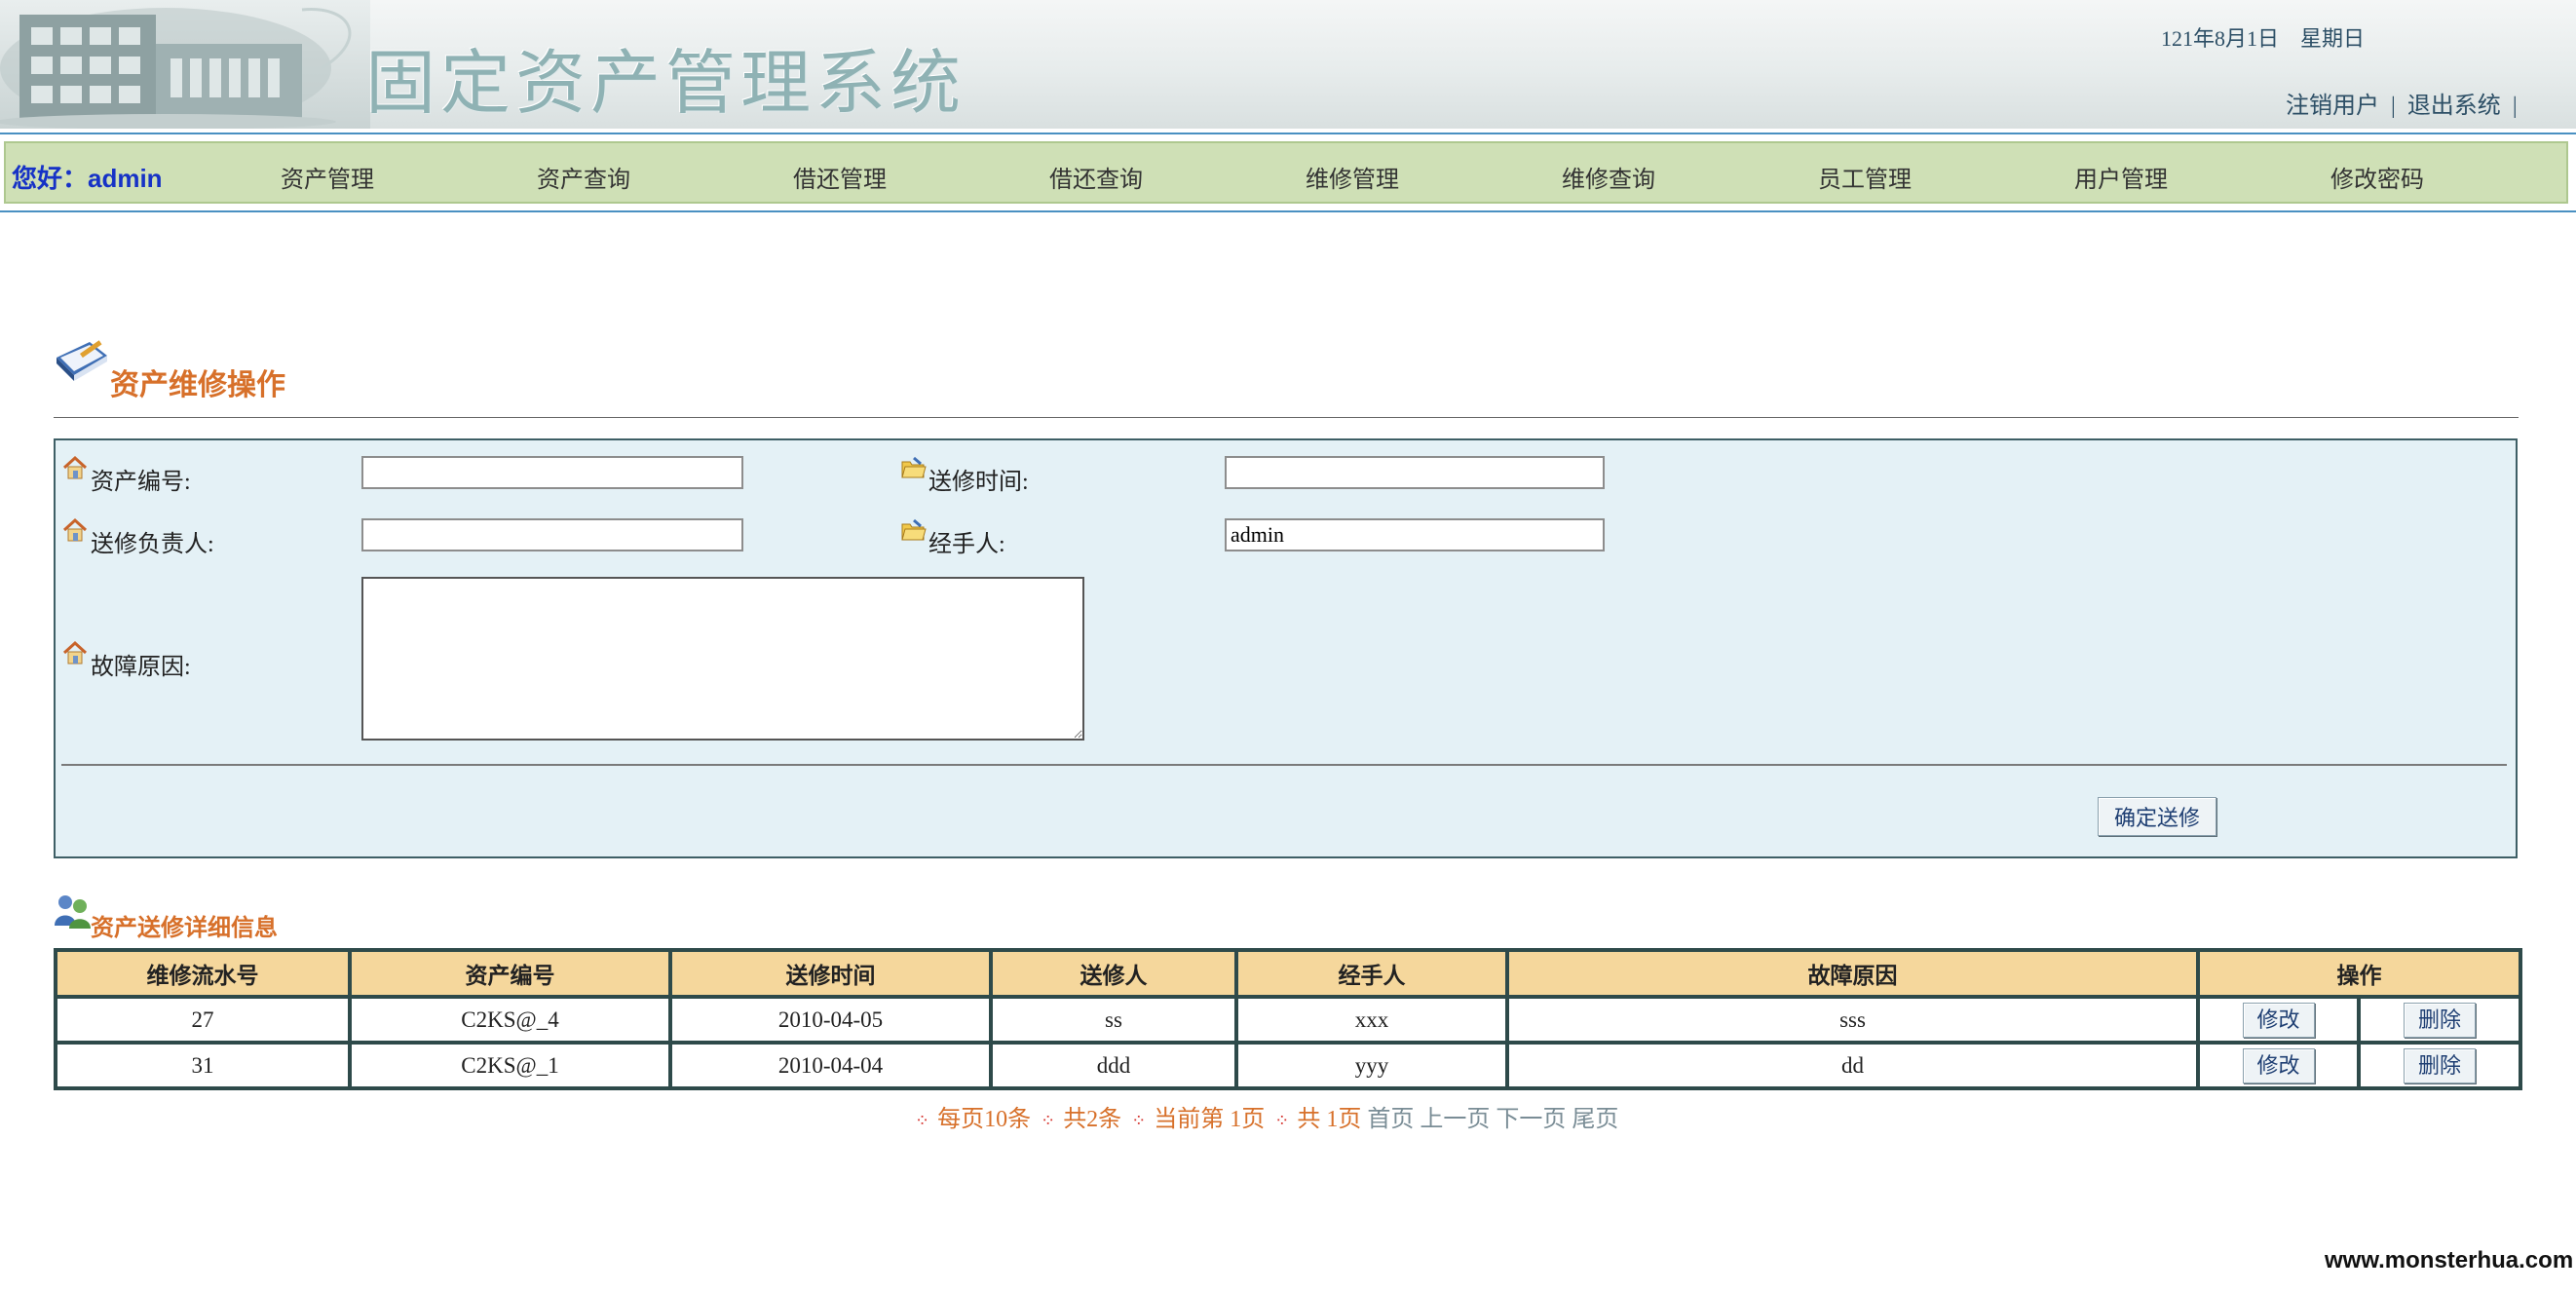  What do you see at coordinates (2377, 177) in the screenshot?
I see `nav-change-password: 修改密码` at bounding box center [2377, 177].